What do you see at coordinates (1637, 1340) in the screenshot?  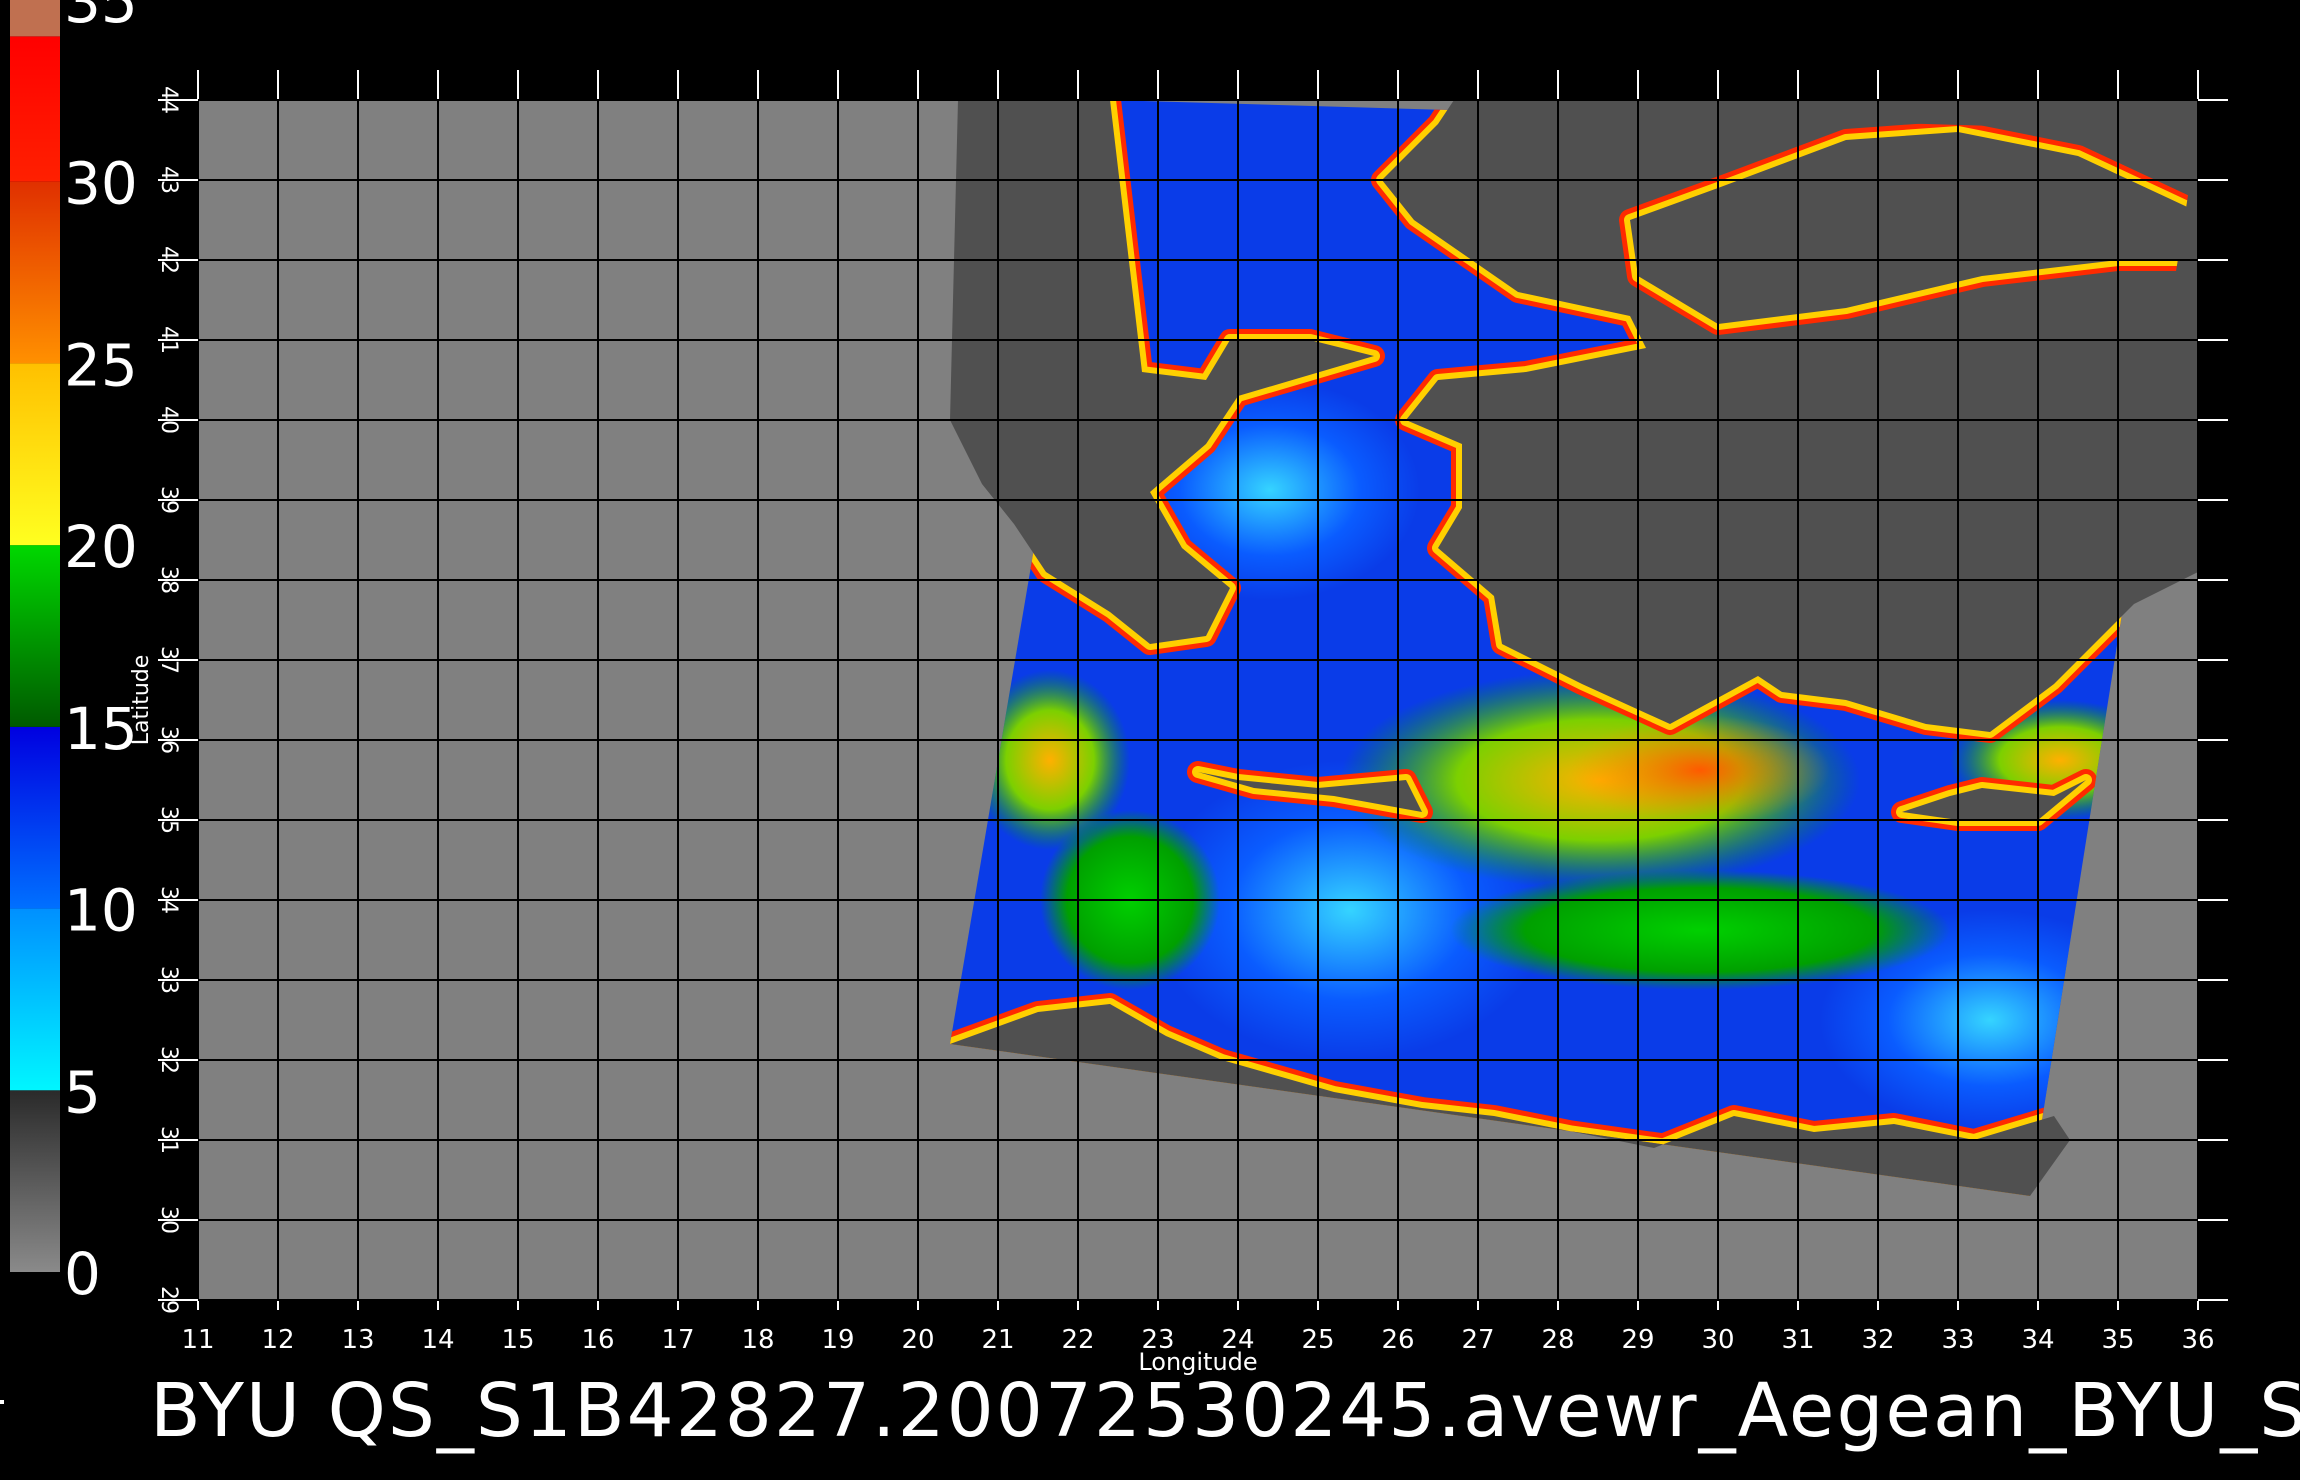 I see `x-tick-label: 29` at bounding box center [1637, 1340].